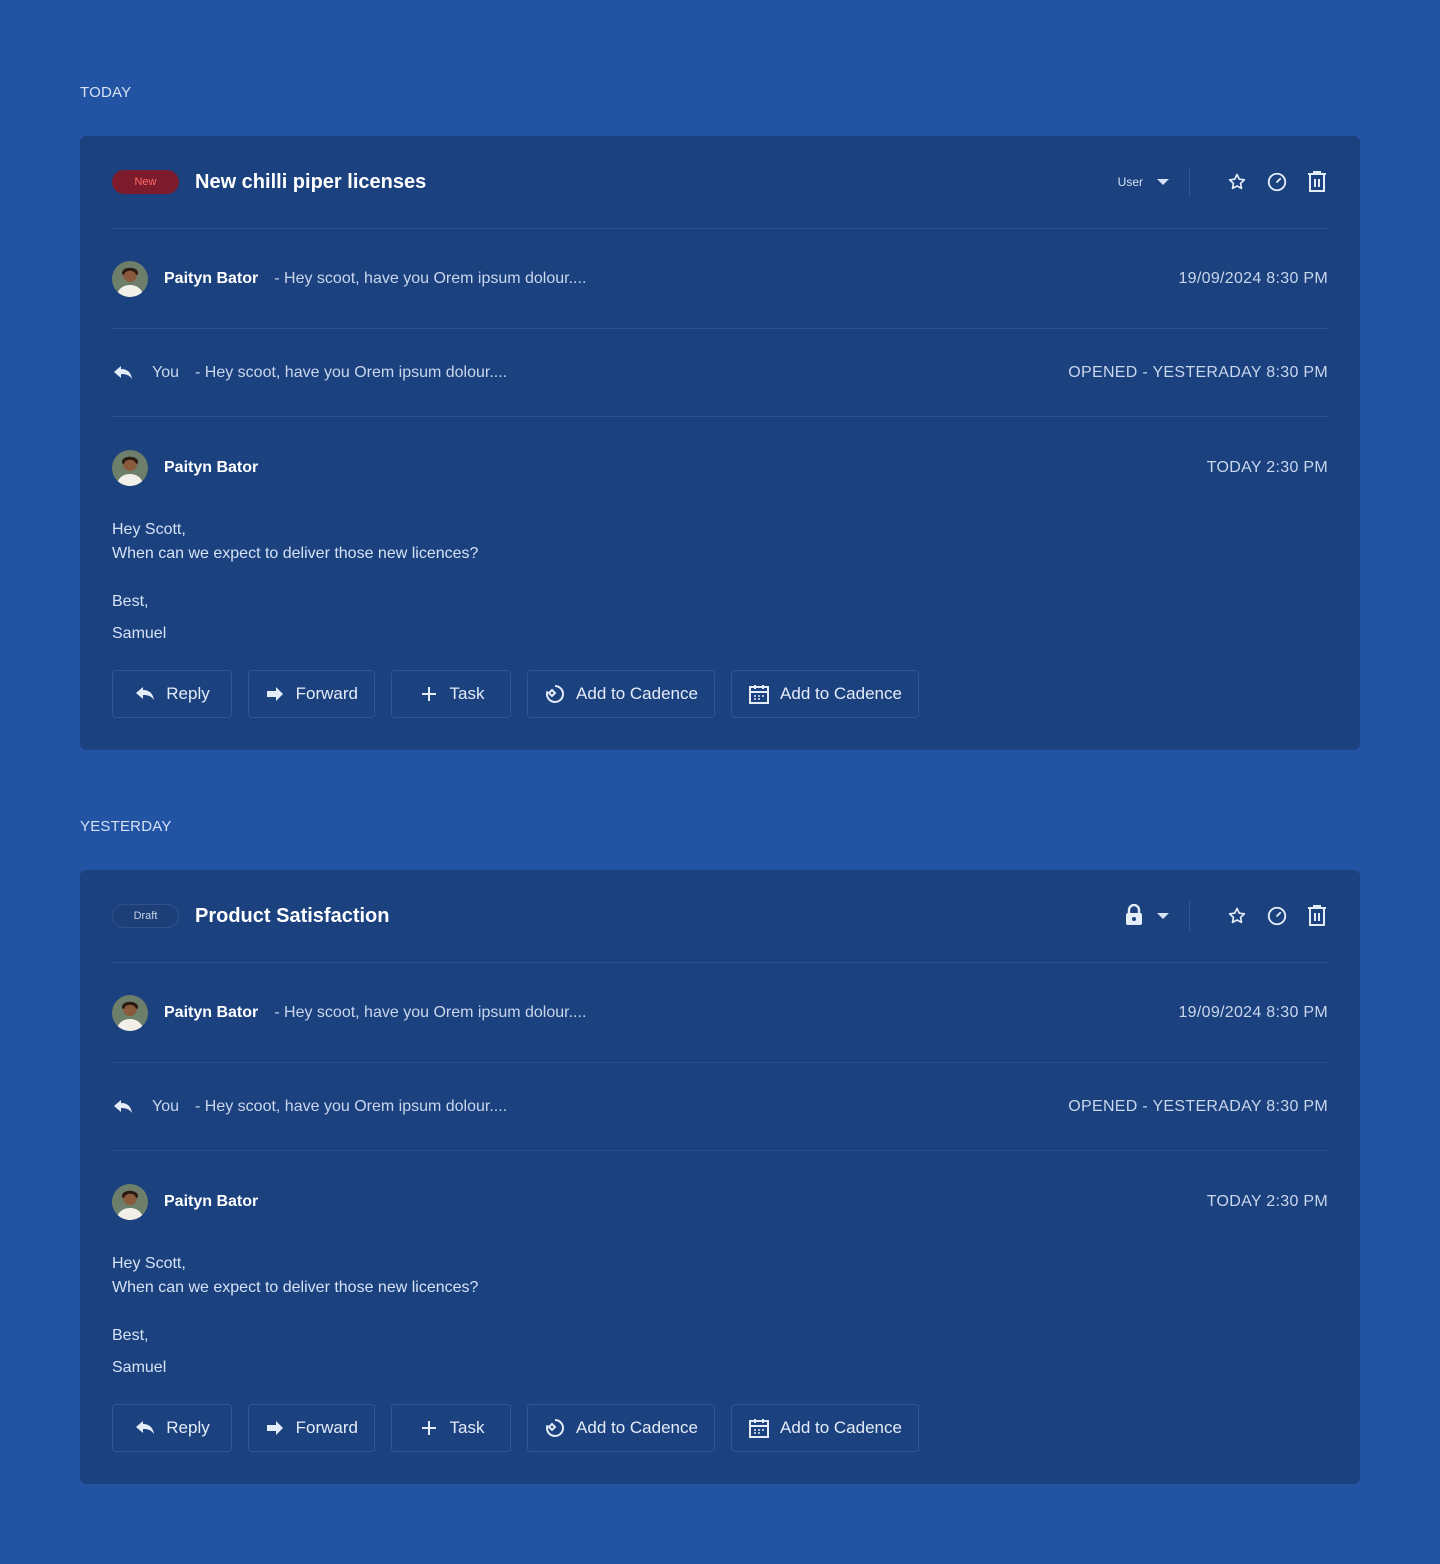 The height and width of the screenshot is (1564, 1440). I want to click on thread-subject: New chilli piper licenses, so click(311, 181).